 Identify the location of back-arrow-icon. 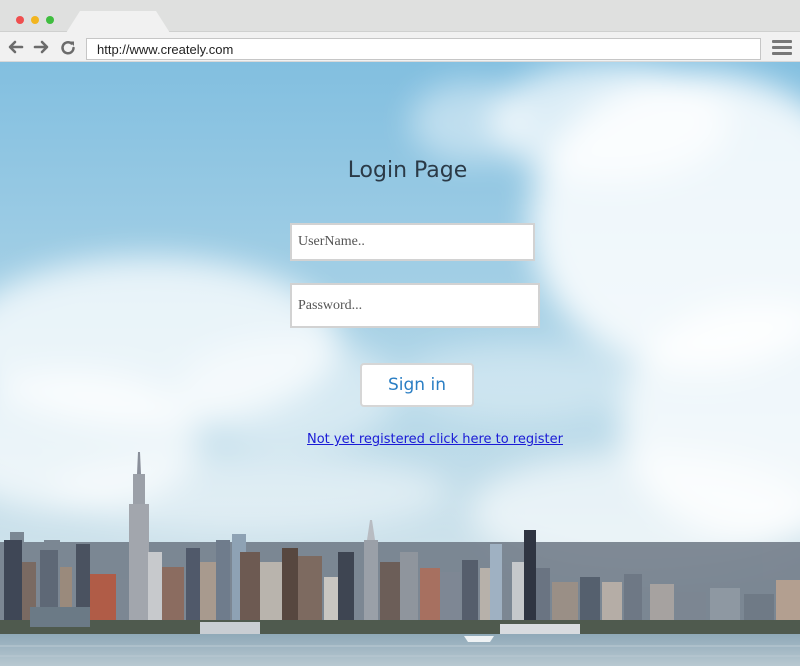
(16, 47).